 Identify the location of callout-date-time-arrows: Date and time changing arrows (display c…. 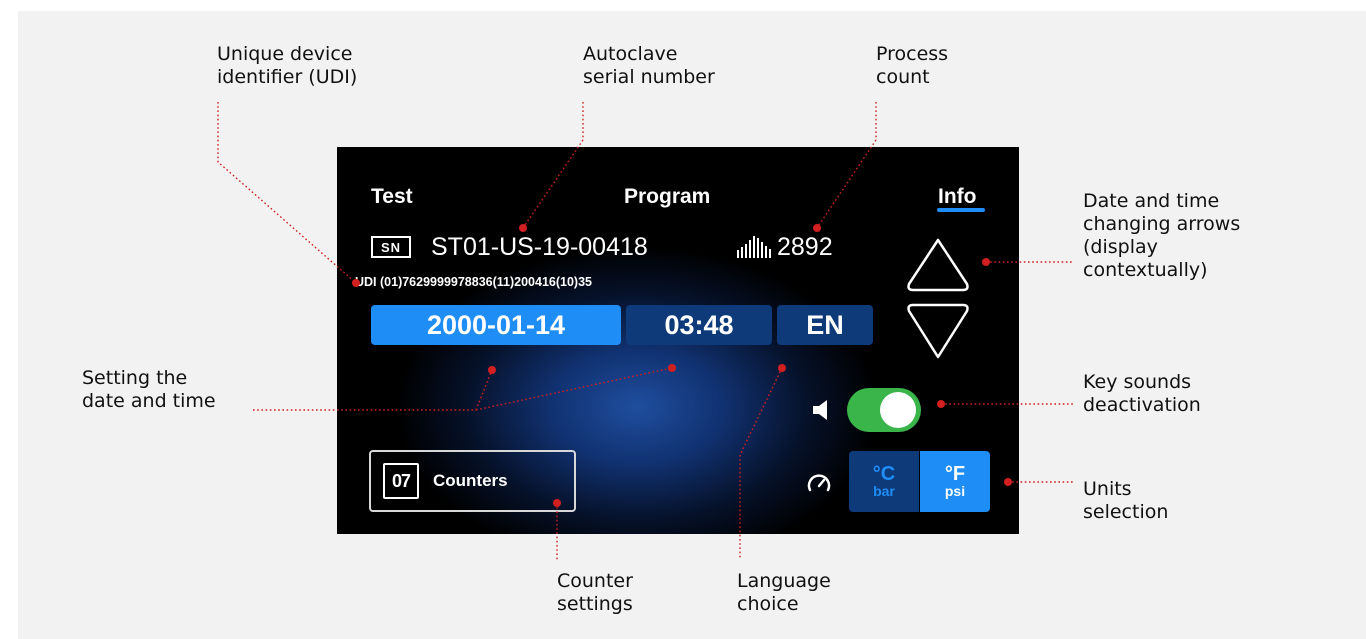
(1162, 235).